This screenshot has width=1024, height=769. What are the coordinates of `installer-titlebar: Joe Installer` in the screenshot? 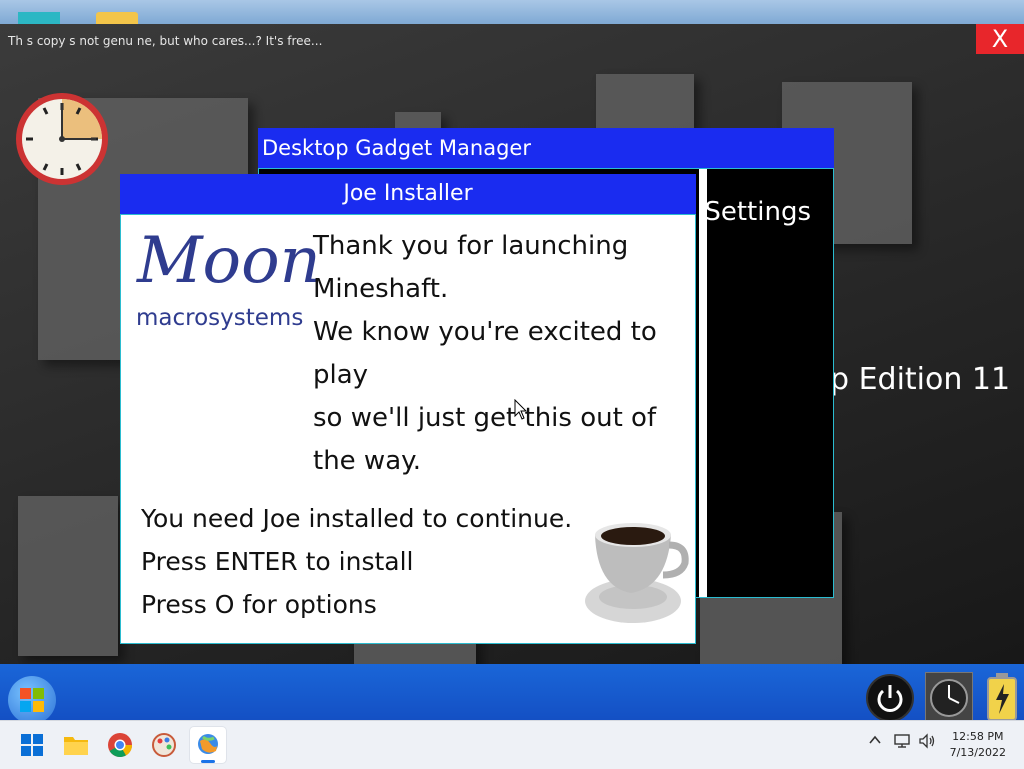 It's located at (408, 194).